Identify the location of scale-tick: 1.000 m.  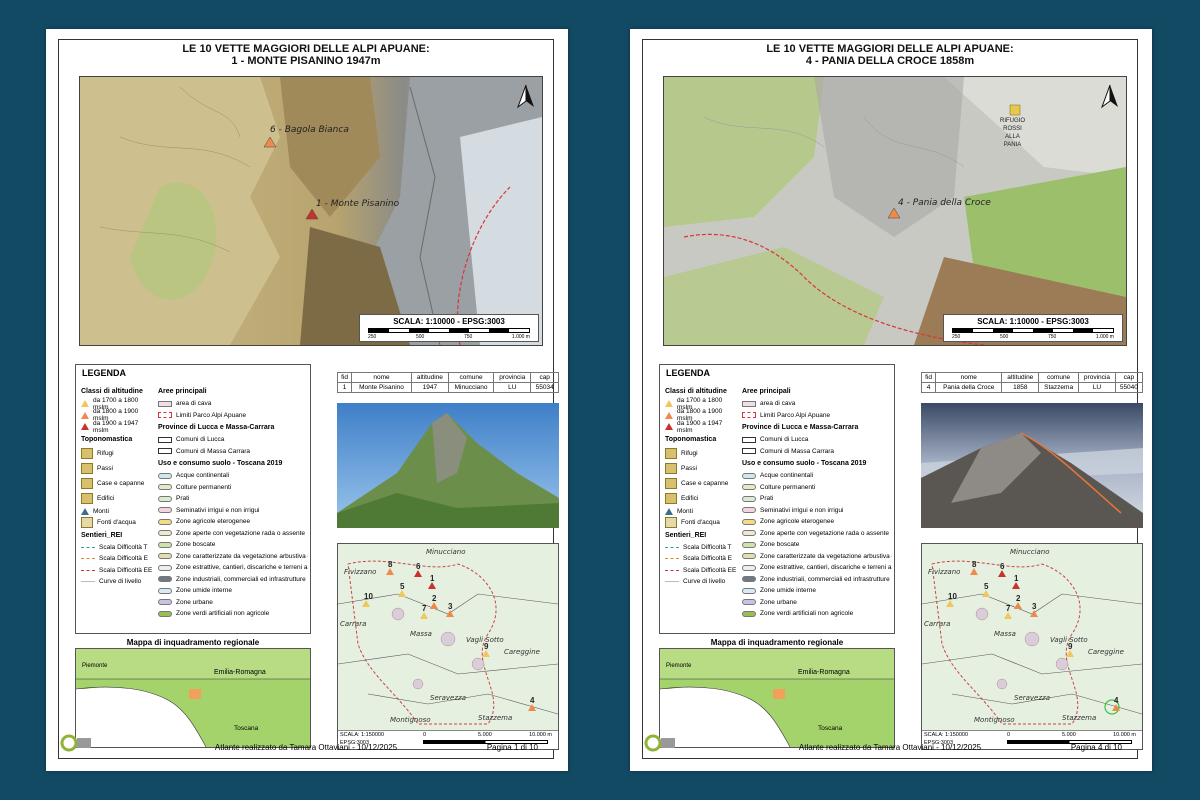
(1104, 337).